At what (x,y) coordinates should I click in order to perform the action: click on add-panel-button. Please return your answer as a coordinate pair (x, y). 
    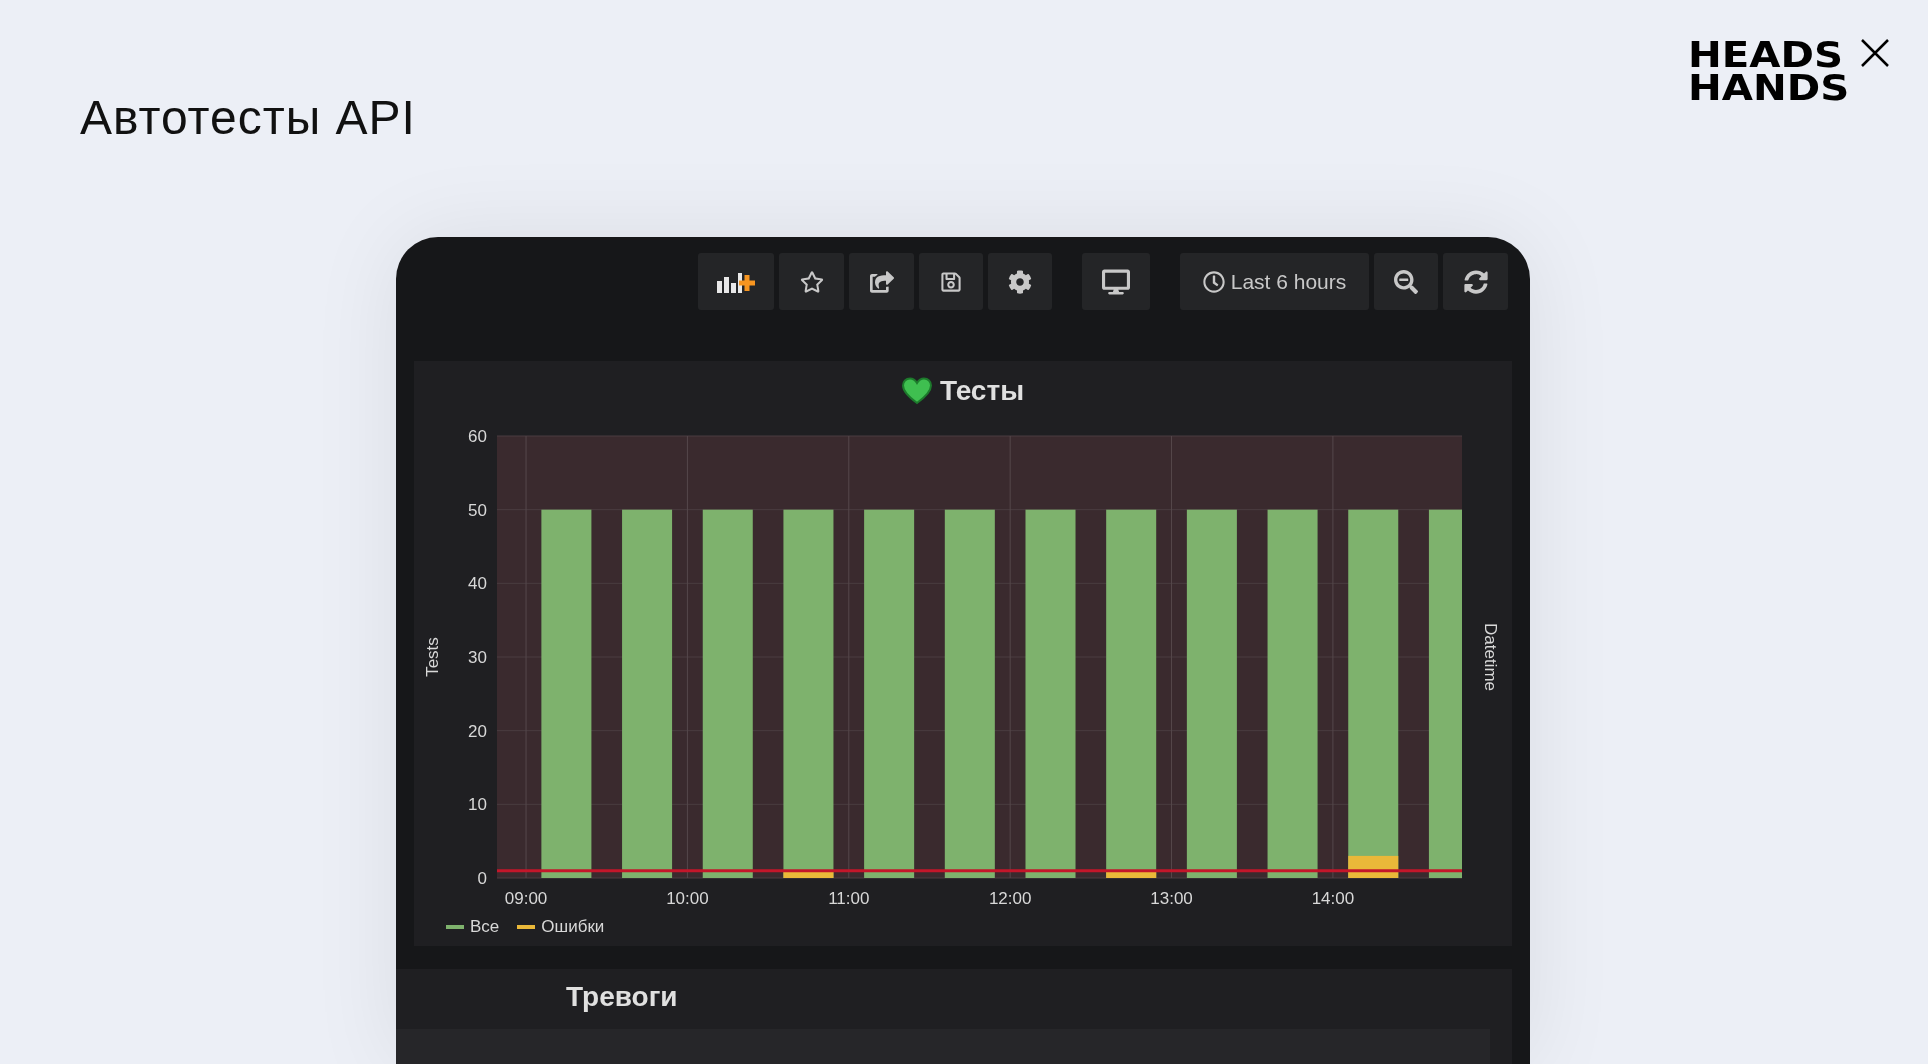
    Looking at the image, I should click on (736, 281).